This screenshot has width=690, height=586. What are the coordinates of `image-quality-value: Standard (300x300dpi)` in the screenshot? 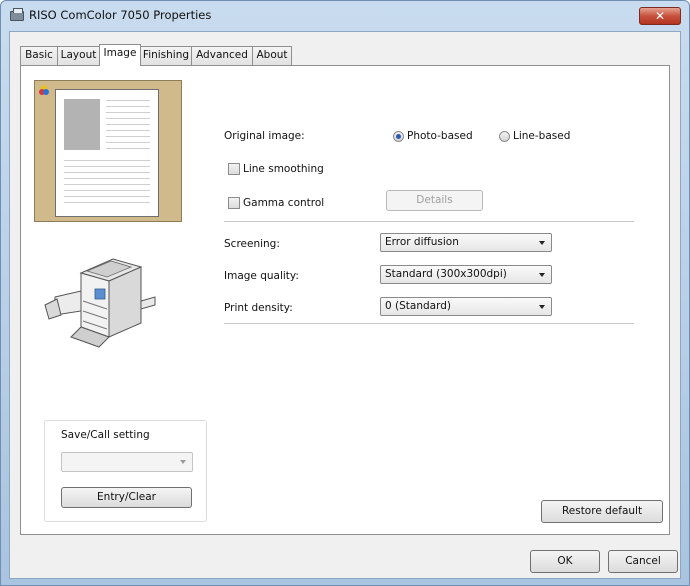 It's located at (446, 274).